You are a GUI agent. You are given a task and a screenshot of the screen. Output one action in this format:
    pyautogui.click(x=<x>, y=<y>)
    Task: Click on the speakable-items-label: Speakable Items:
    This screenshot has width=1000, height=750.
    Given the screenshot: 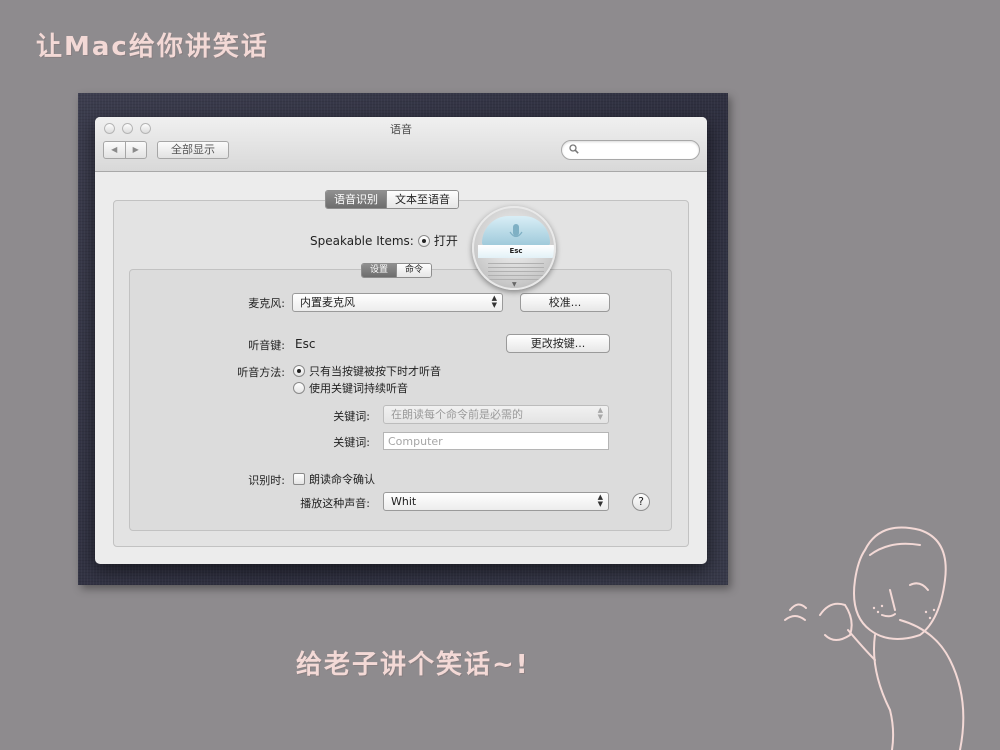 What is the action you would take?
    pyautogui.click(x=362, y=240)
    